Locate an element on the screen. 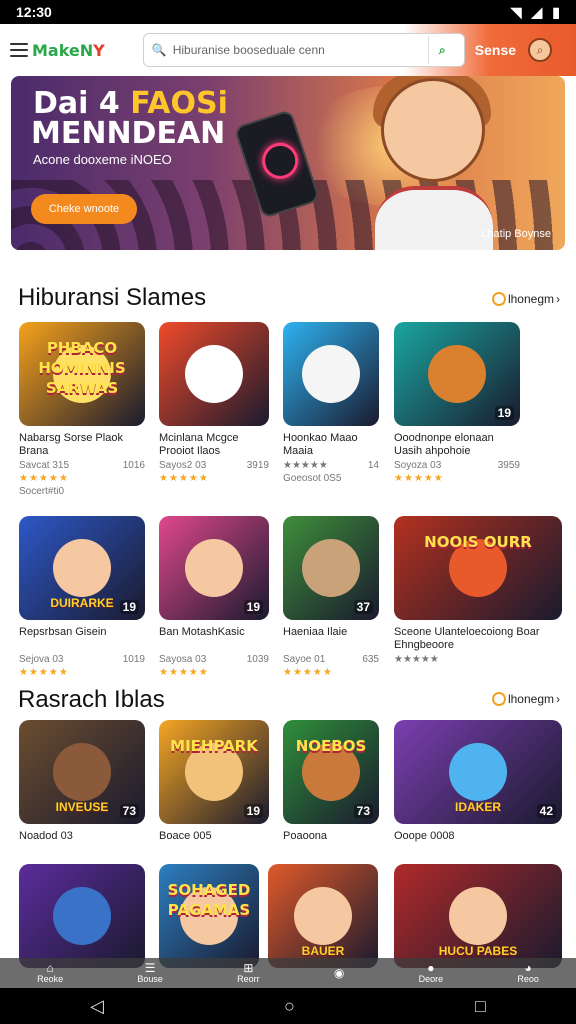 The width and height of the screenshot is (576, 1024). profile-avatar: ⌕ is located at coordinates (540, 50).